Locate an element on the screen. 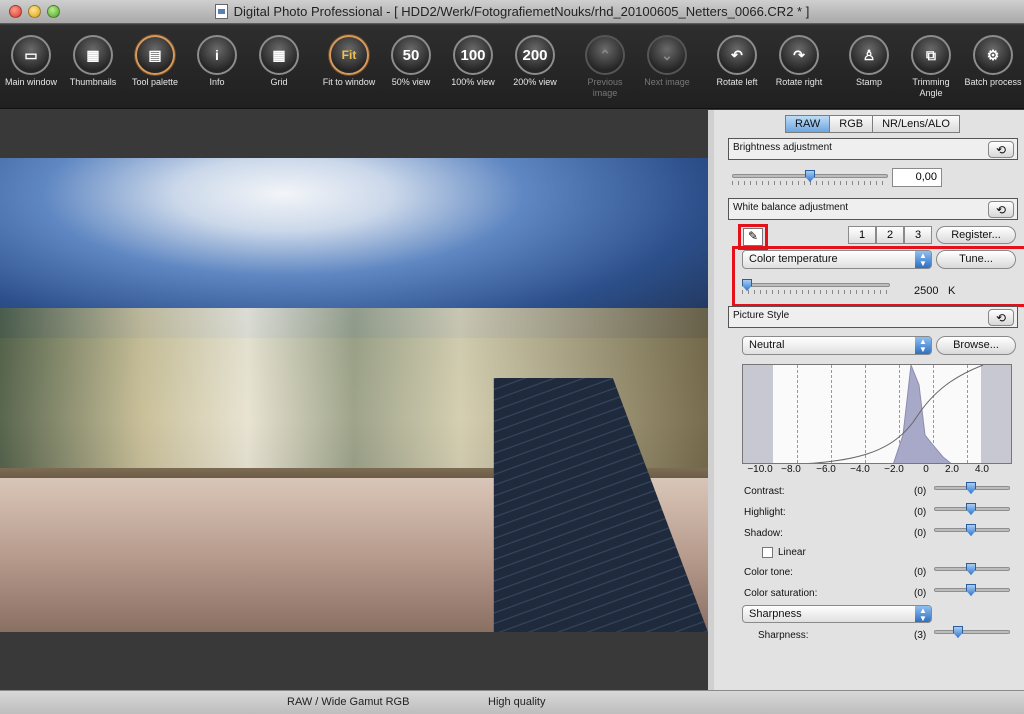 This screenshot has width=1024, height=714. thumbnails-button: ▦ Thumbnails is located at coordinates (93, 61).